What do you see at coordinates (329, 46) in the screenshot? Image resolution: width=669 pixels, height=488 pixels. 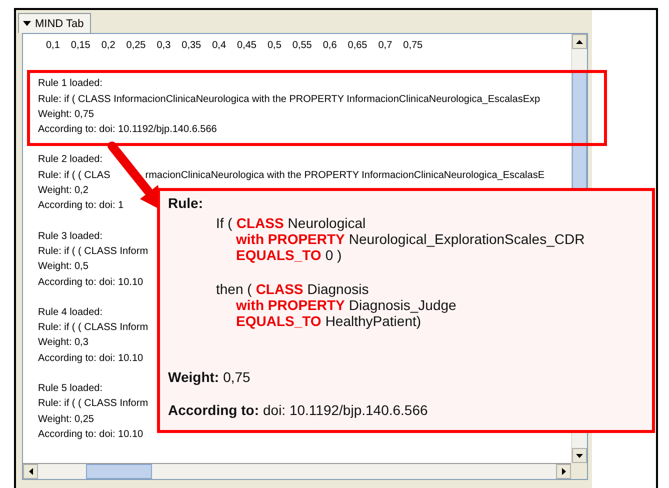 I see `scale-value: 0,6` at bounding box center [329, 46].